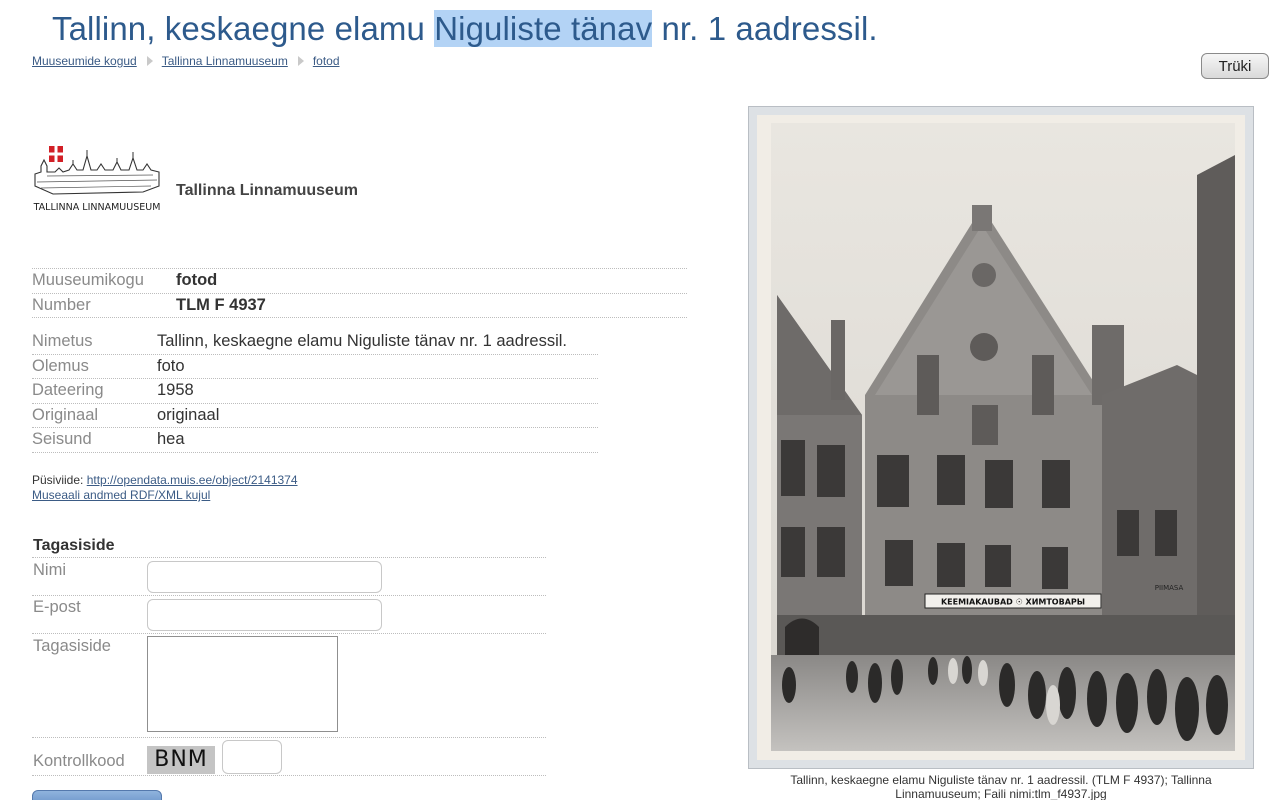 The width and height of the screenshot is (1280, 800). Describe the element at coordinates (65, 414) in the screenshot. I see `original-label: Originaal` at that location.